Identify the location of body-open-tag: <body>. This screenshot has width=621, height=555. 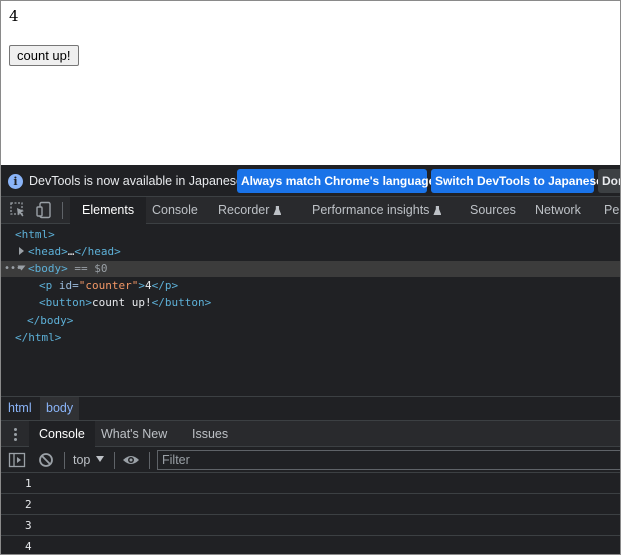
(48, 268).